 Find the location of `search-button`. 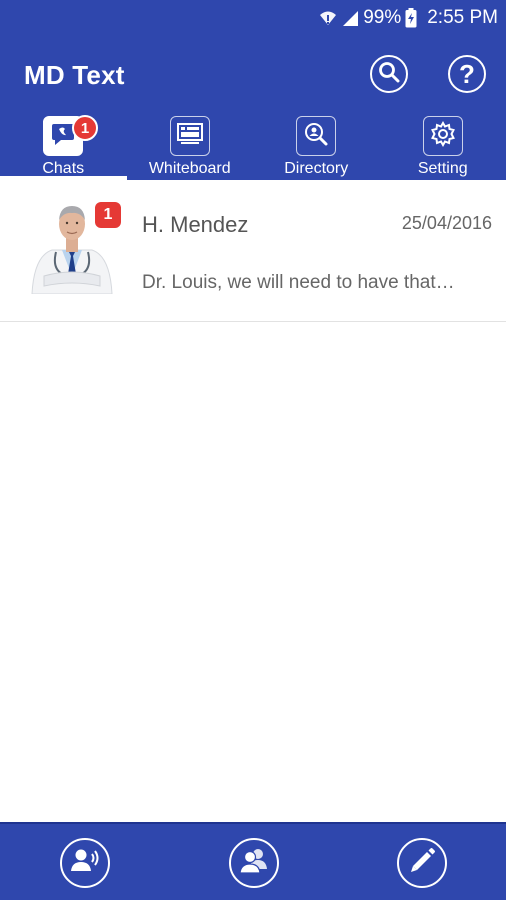

search-button is located at coordinates (389, 74).